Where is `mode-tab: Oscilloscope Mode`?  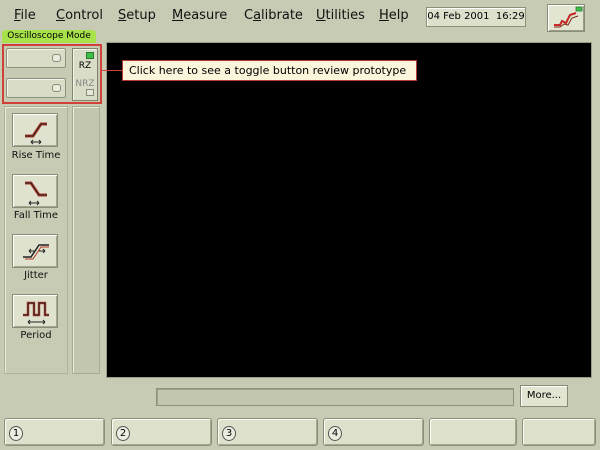 mode-tab: Oscilloscope Mode is located at coordinates (49, 36).